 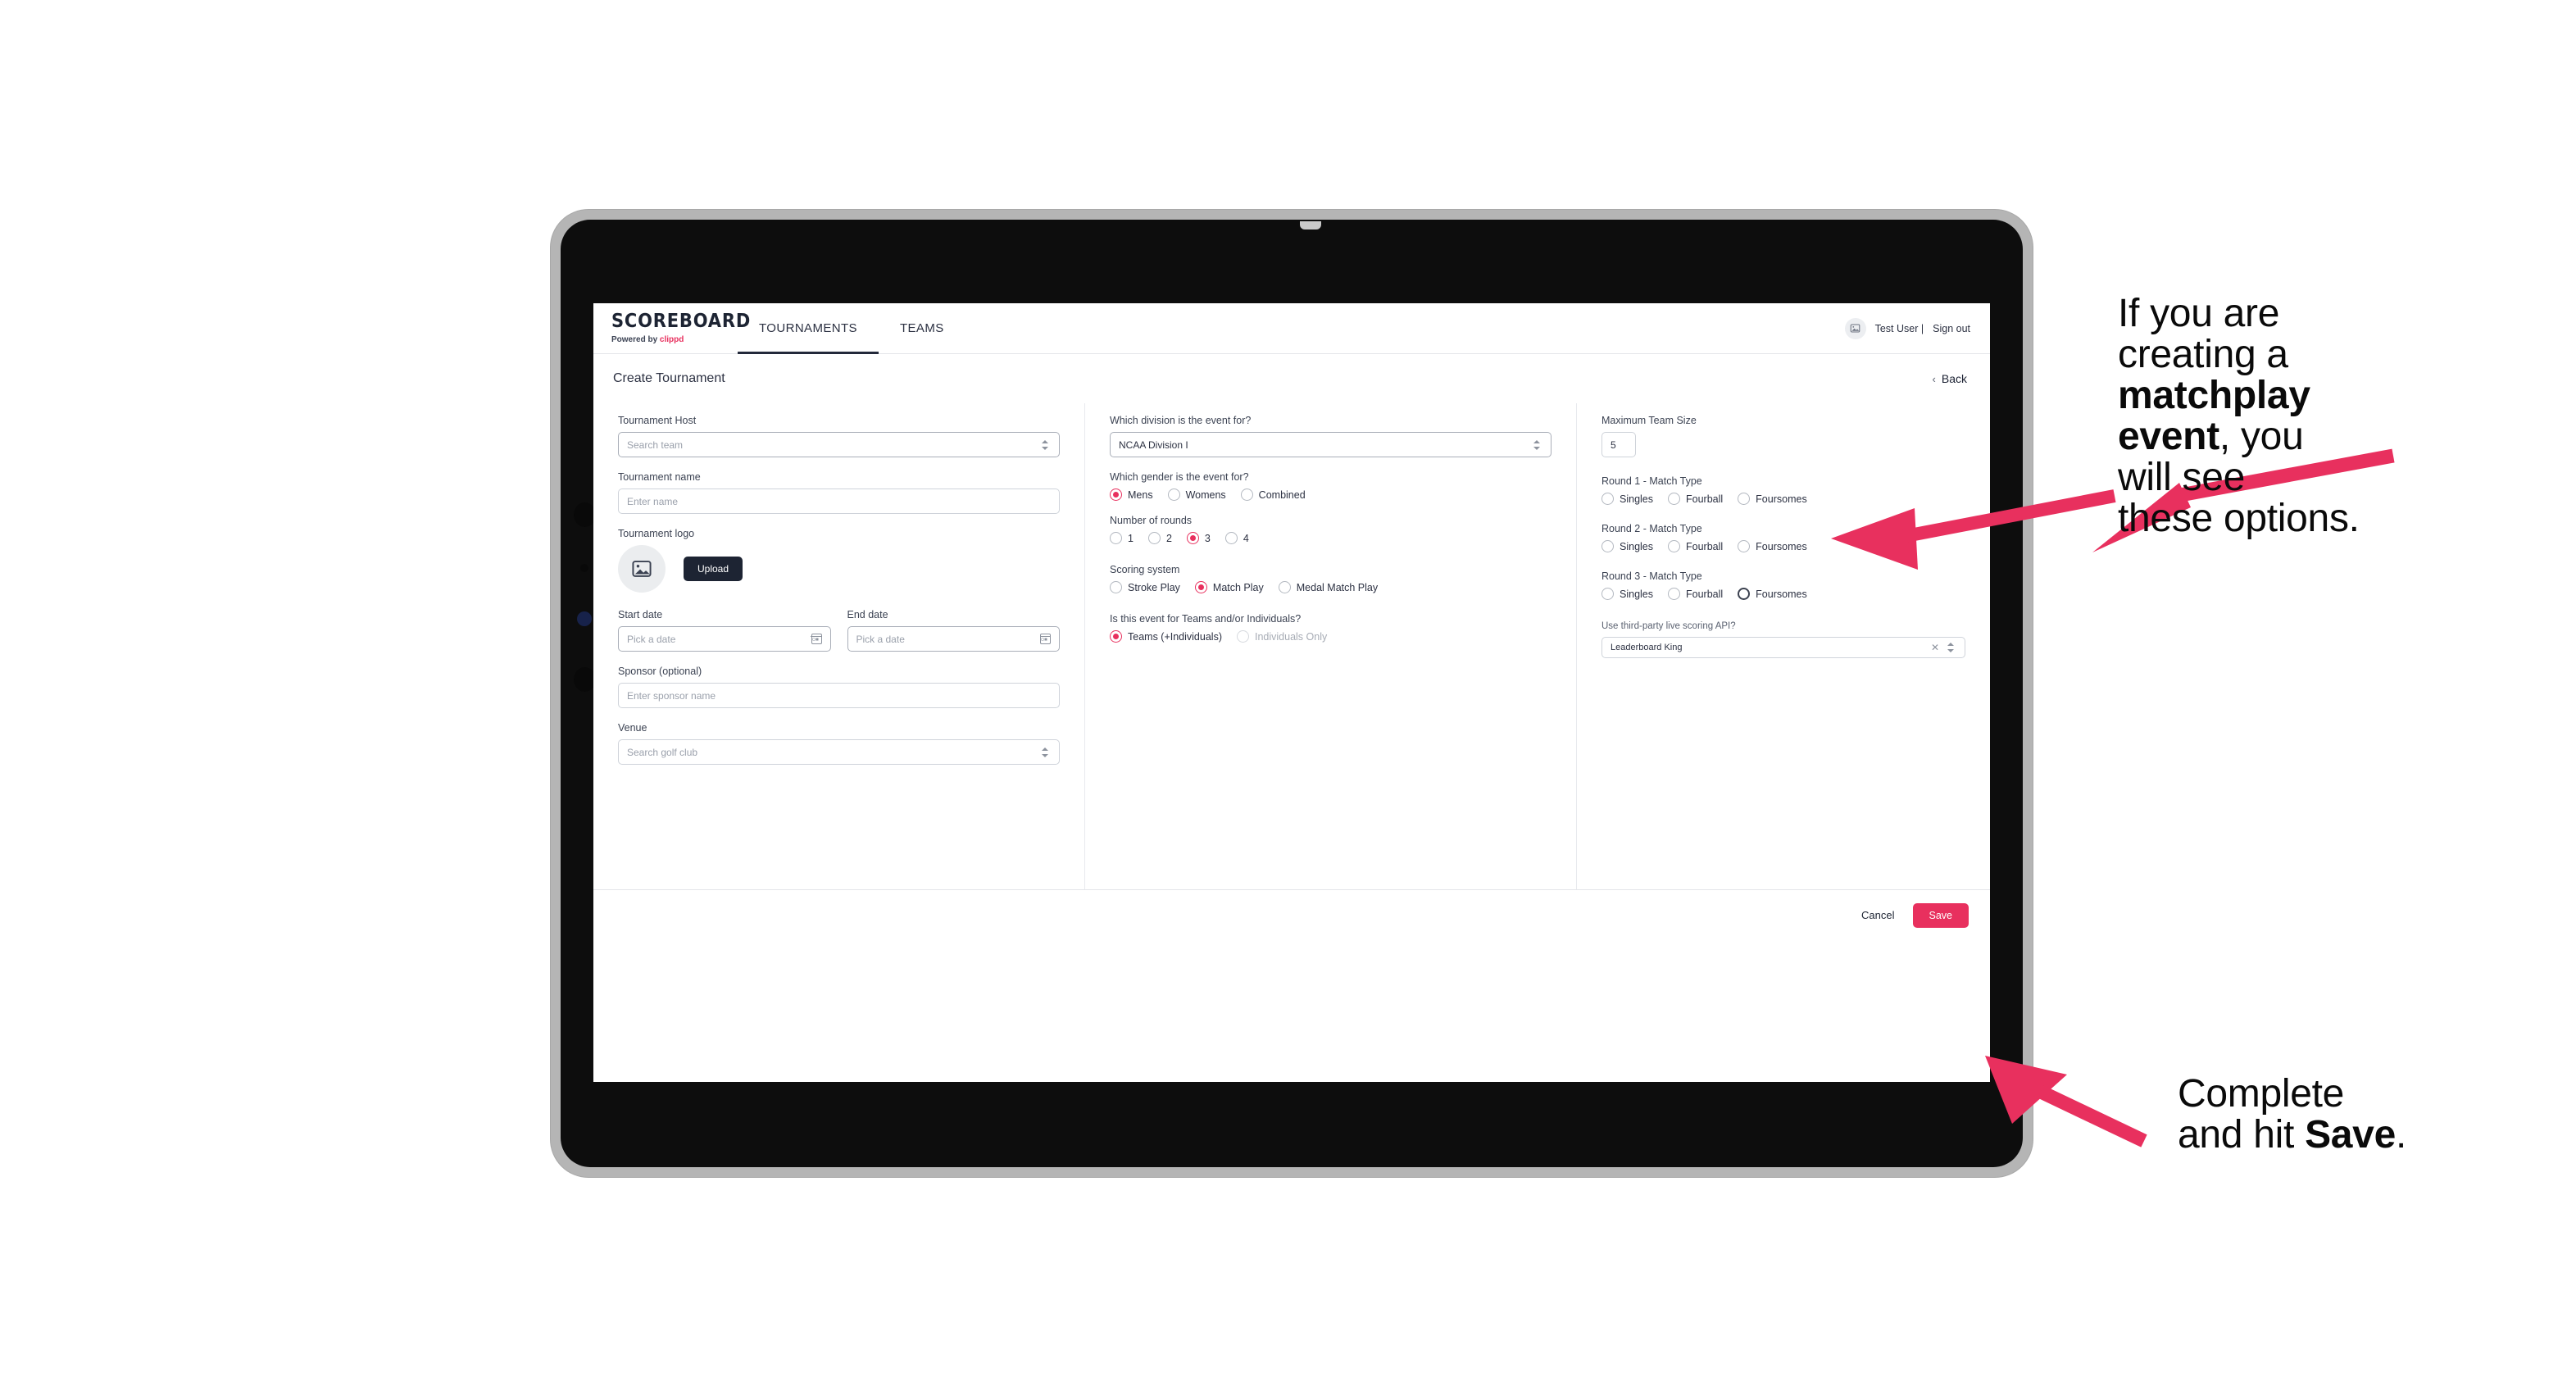 I want to click on radio-scoring-stroke-play: Stroke Play, so click(x=1145, y=587).